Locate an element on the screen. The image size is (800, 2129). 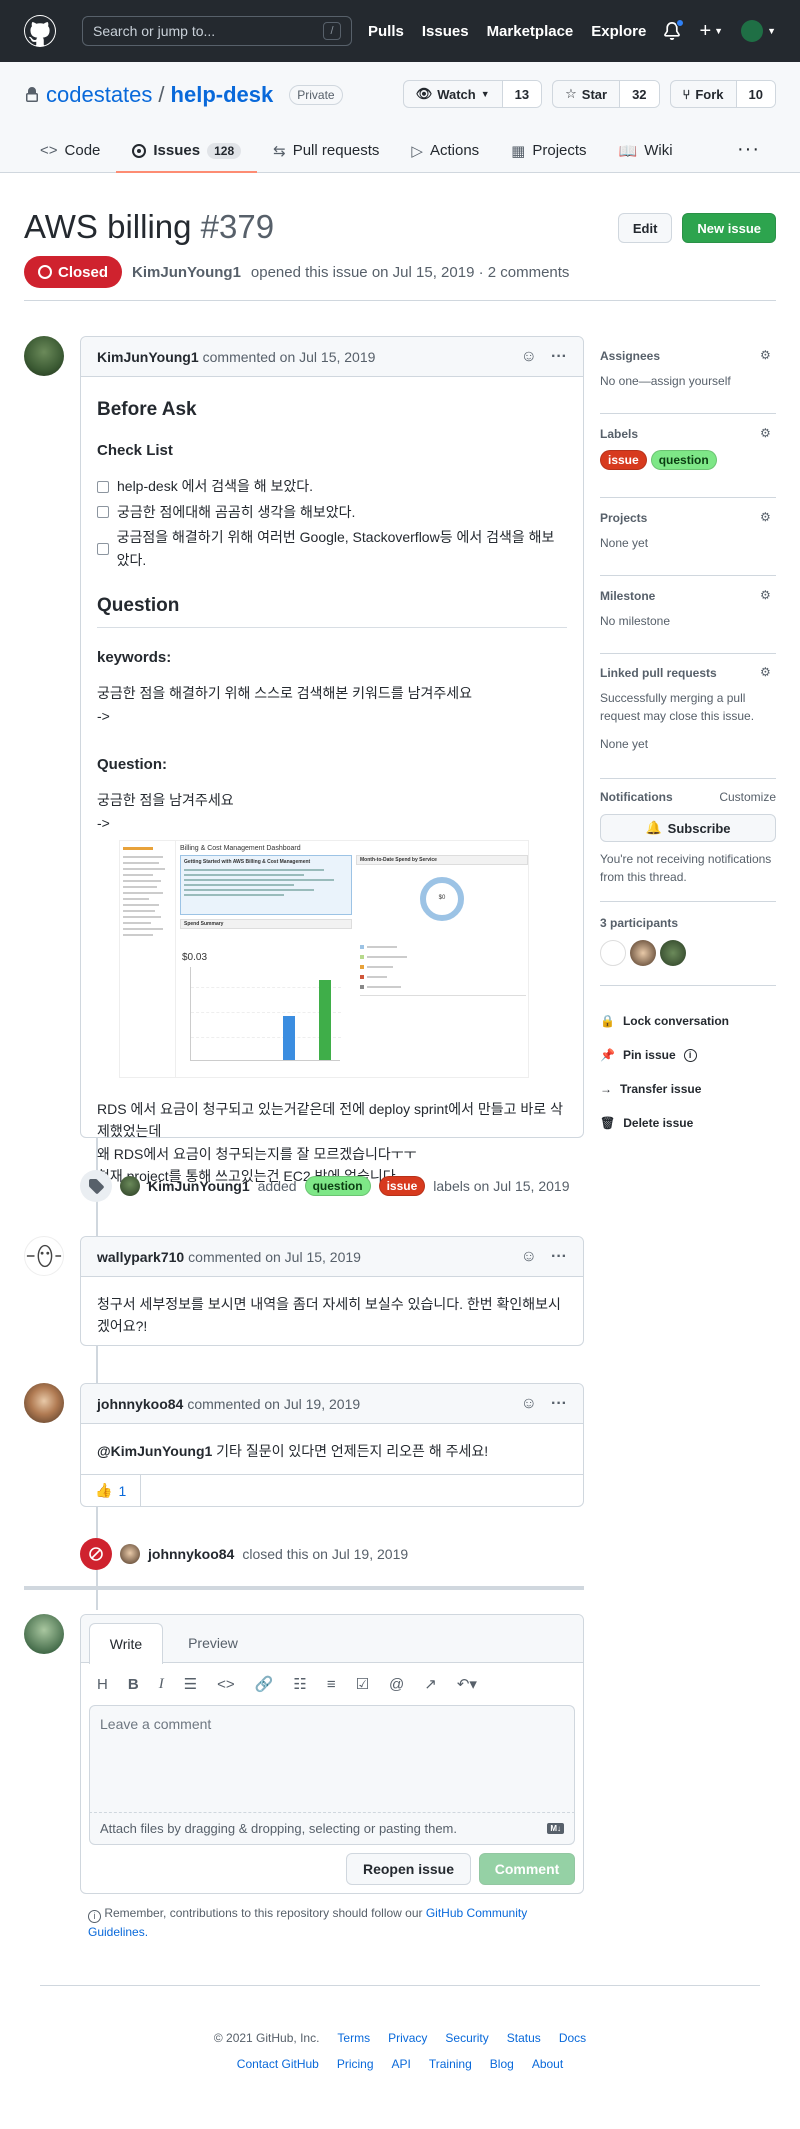
code-icon: <> is located at coordinates (226, 1684).